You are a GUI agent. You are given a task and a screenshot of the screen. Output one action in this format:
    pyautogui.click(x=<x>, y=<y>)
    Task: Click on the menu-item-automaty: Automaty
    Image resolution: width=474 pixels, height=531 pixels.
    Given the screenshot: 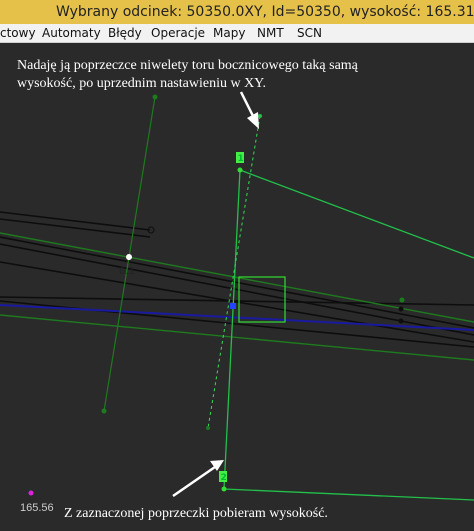 What is the action you would take?
    pyautogui.click(x=71, y=33)
    